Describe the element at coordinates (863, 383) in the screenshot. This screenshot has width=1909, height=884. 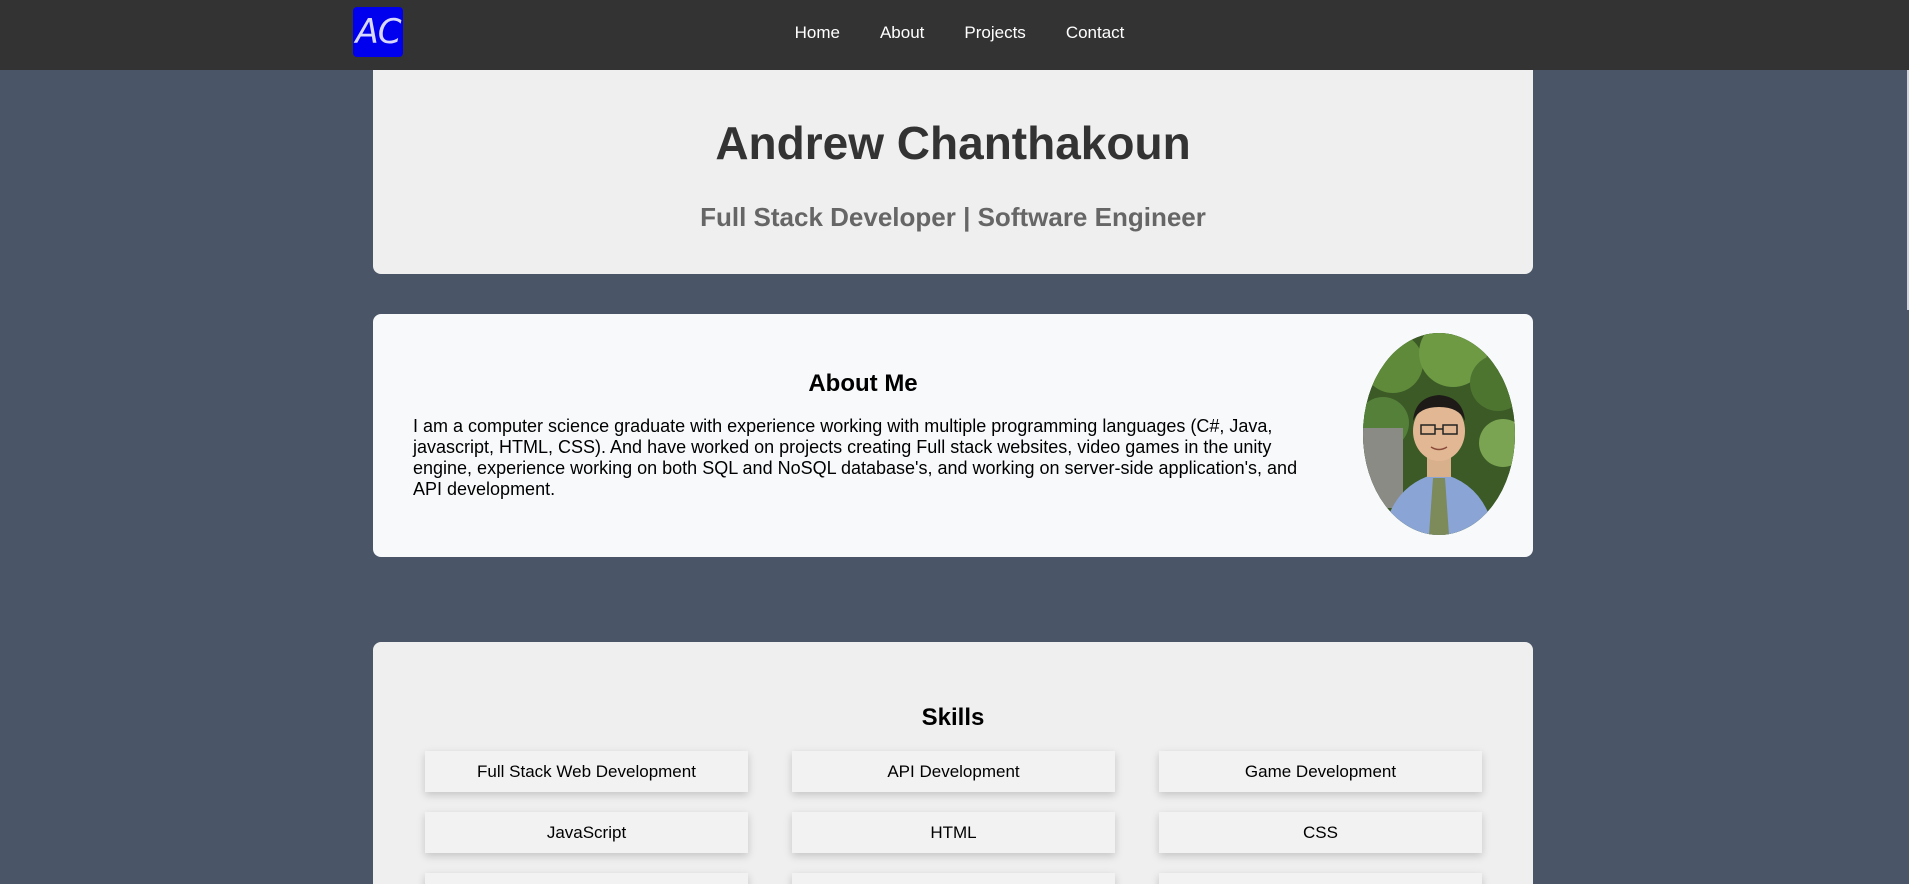
I see `about-heading: About Me` at that location.